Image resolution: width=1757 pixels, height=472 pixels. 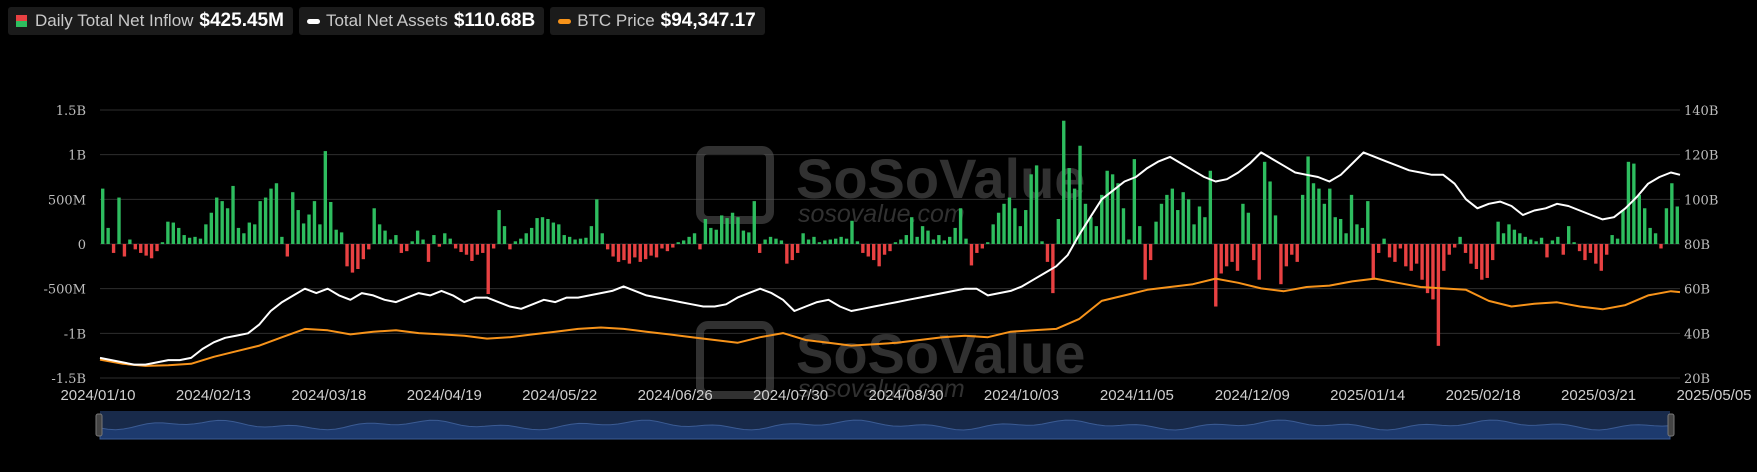 What do you see at coordinates (1701, 111) in the screenshot?
I see `y-right-tick-label: 140B` at bounding box center [1701, 111].